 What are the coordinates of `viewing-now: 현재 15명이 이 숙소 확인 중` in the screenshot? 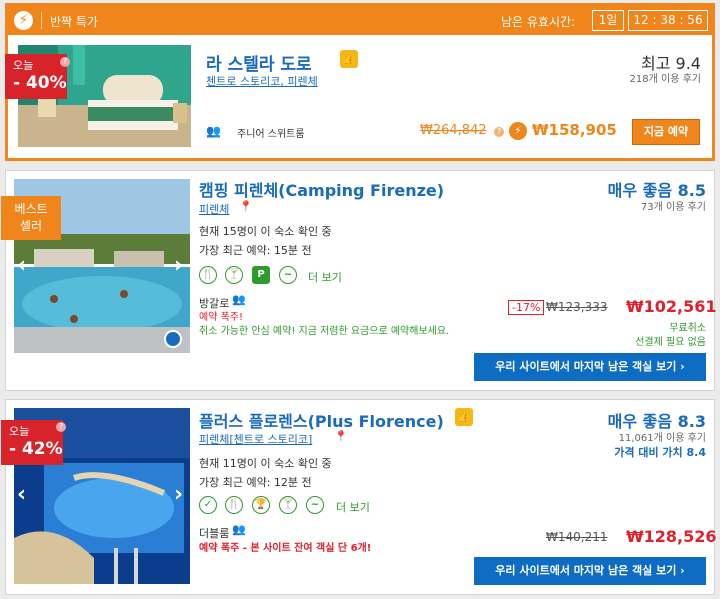 It's located at (265, 231).